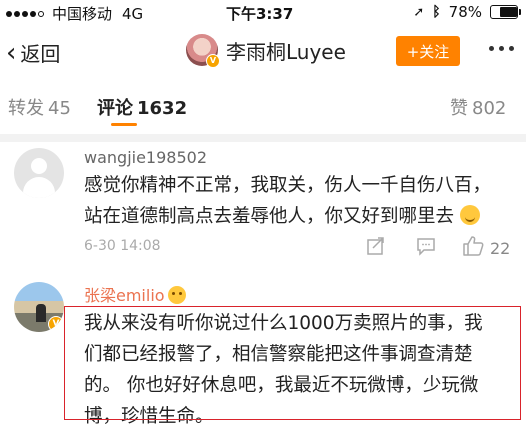  What do you see at coordinates (376, 248) in the screenshot?
I see `repost-icon` at bounding box center [376, 248].